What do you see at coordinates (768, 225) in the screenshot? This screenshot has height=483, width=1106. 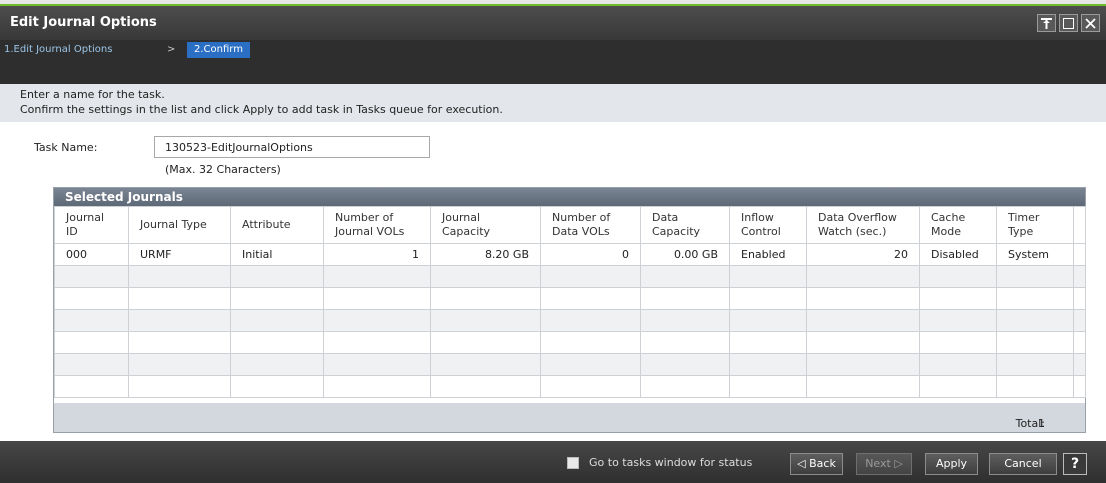 I see `column-header: Inflow Control` at bounding box center [768, 225].